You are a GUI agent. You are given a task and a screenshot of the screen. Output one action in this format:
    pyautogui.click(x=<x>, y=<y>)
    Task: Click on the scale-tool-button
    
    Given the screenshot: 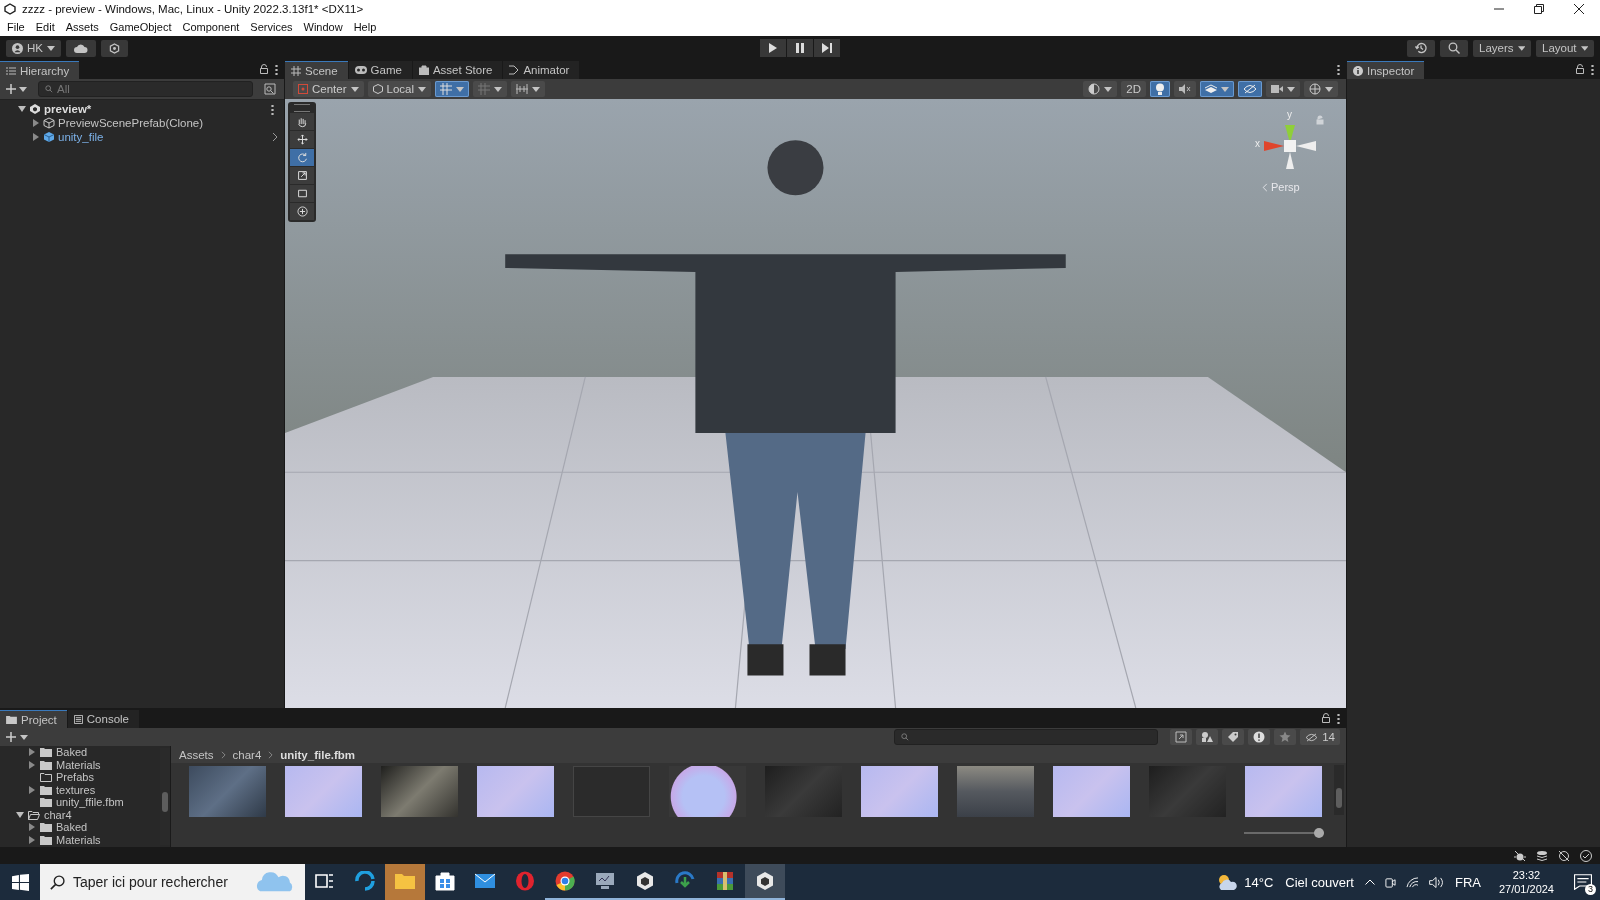 What is the action you would take?
    pyautogui.click(x=302, y=175)
    